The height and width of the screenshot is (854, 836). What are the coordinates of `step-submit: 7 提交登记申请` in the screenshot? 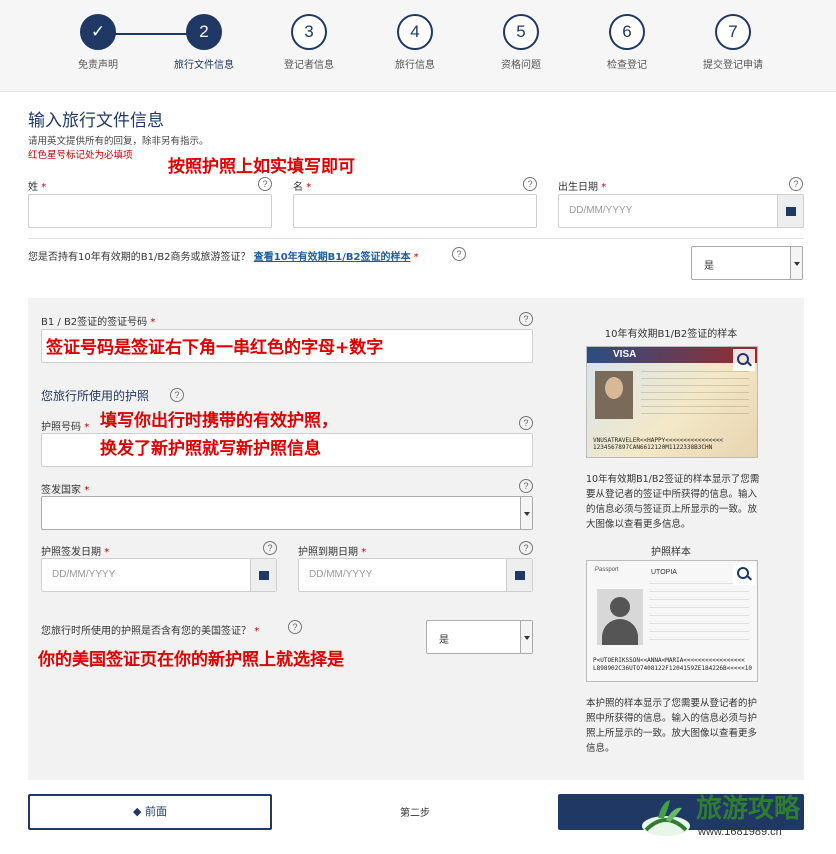 It's located at (733, 42).